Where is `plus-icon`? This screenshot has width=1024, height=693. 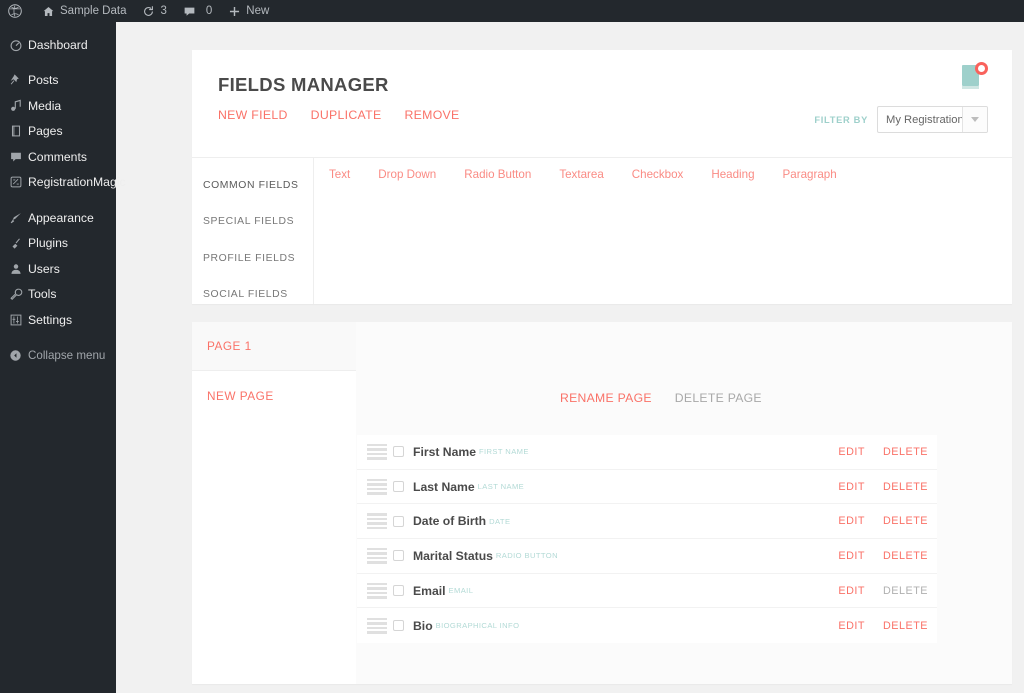
plus-icon is located at coordinates (234, 11).